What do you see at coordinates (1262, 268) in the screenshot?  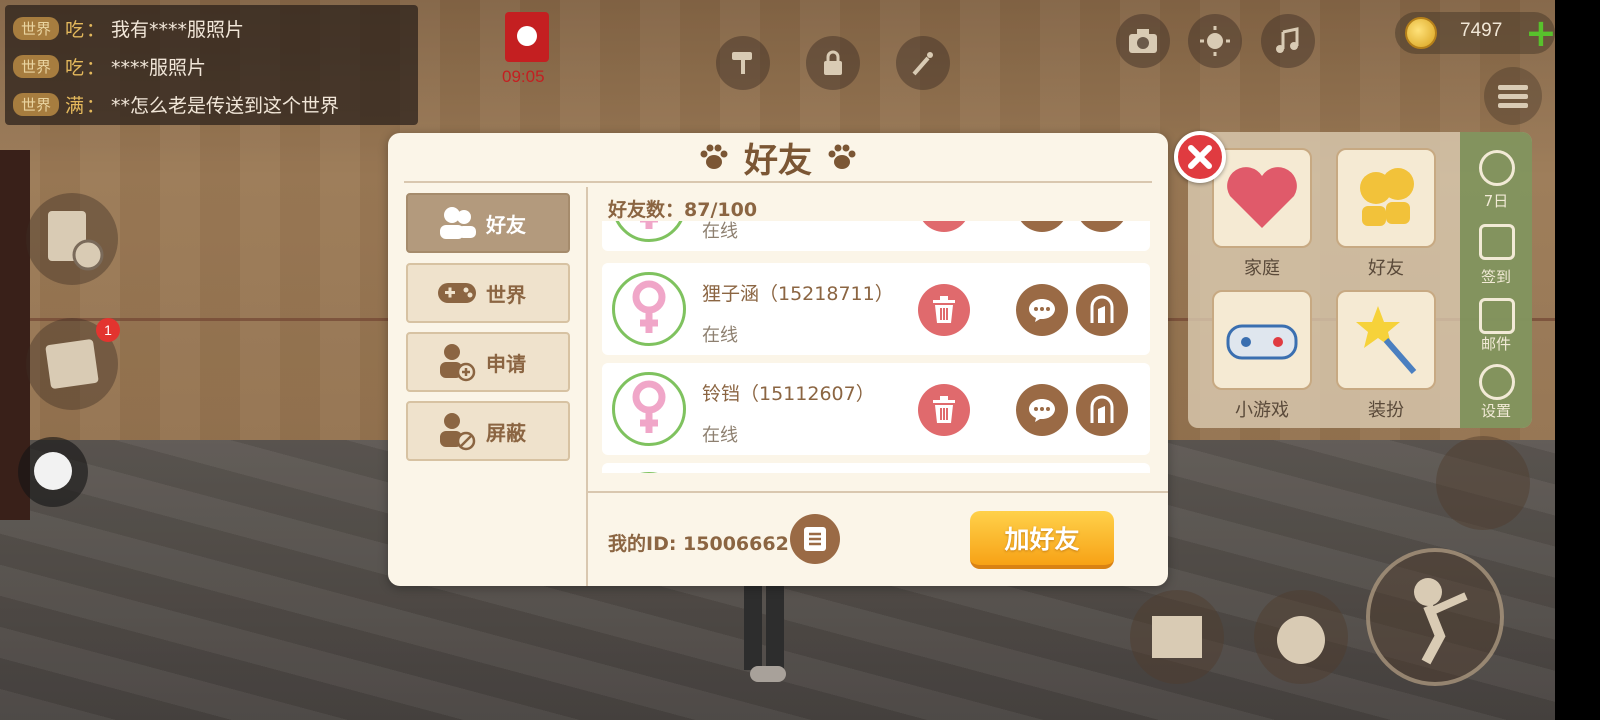 I see `family-label: 家庭` at bounding box center [1262, 268].